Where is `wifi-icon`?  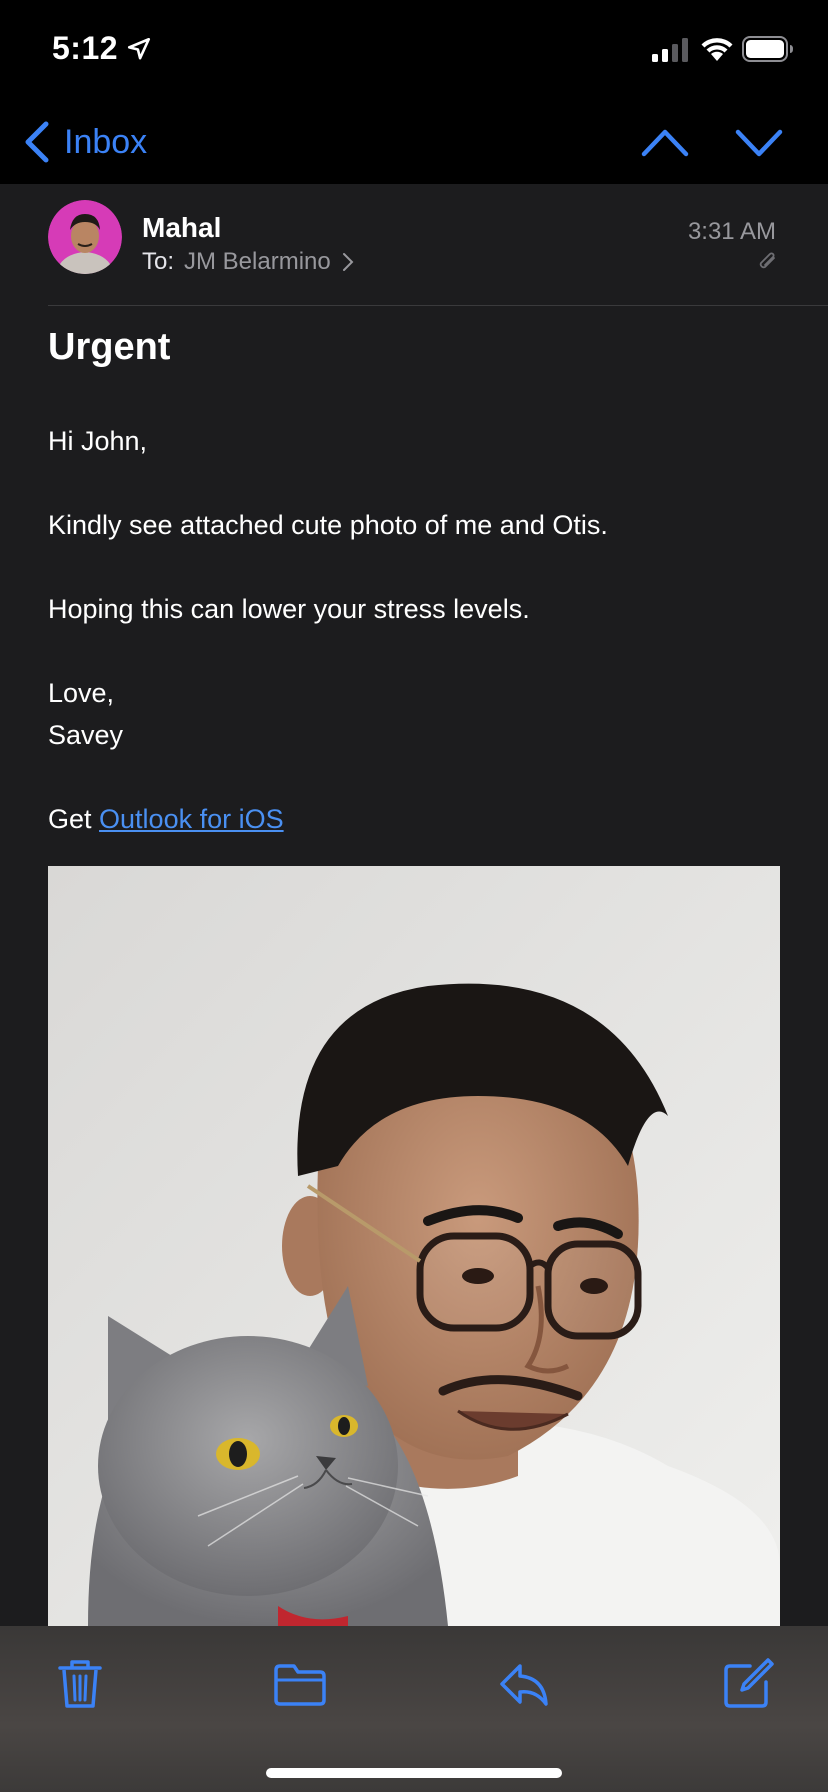
wifi-icon is located at coordinates (717, 49).